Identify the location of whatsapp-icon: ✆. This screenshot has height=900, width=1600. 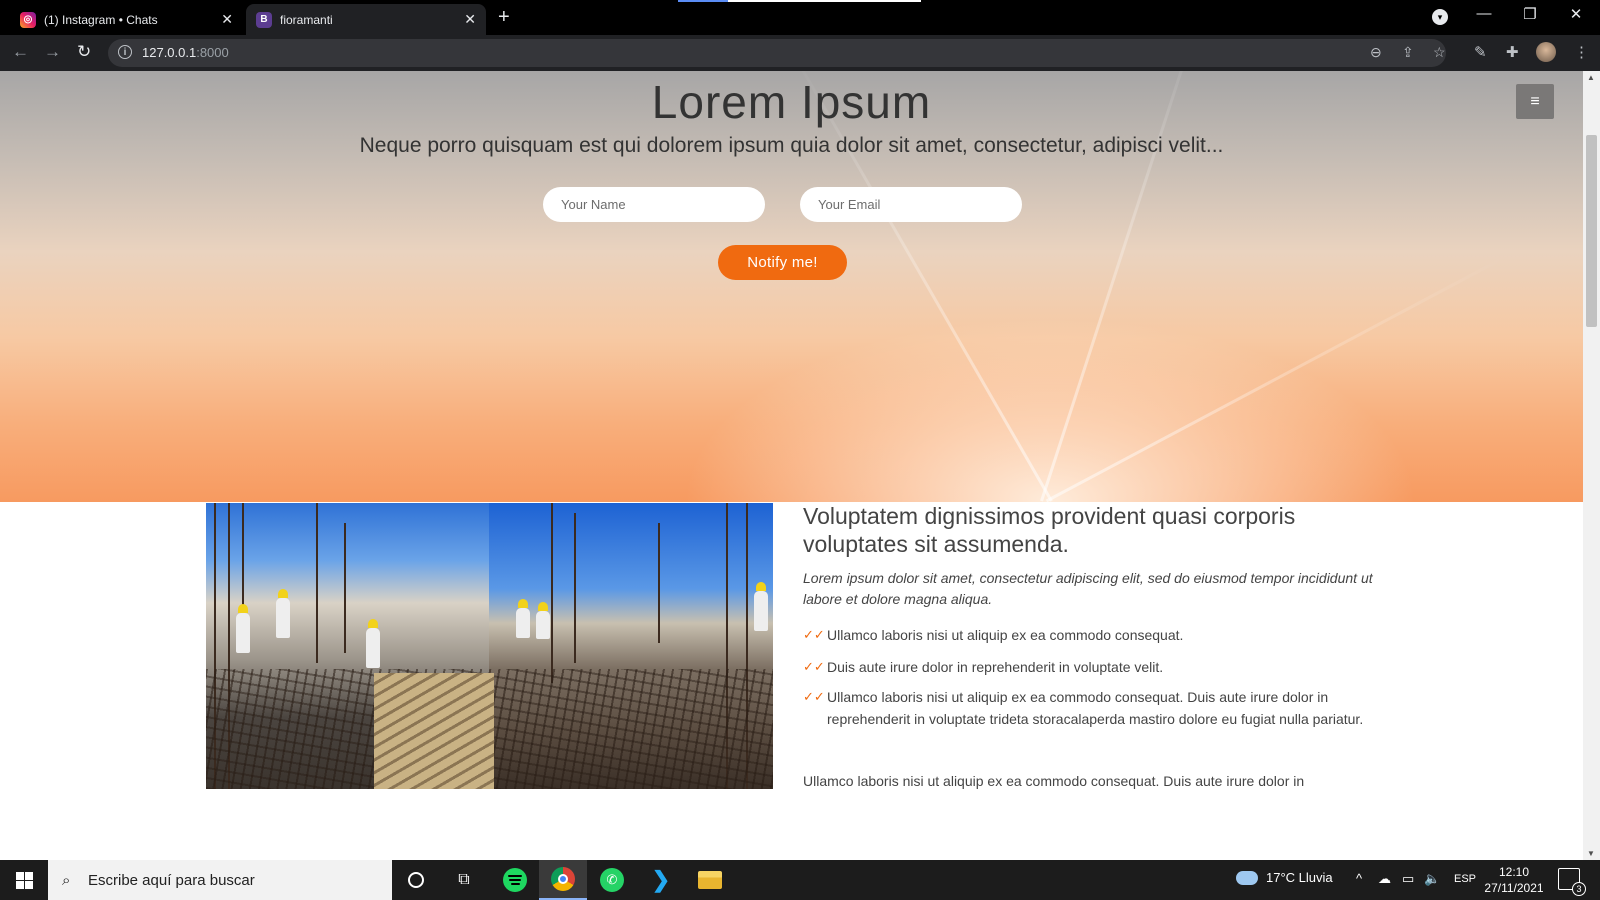
(612, 880).